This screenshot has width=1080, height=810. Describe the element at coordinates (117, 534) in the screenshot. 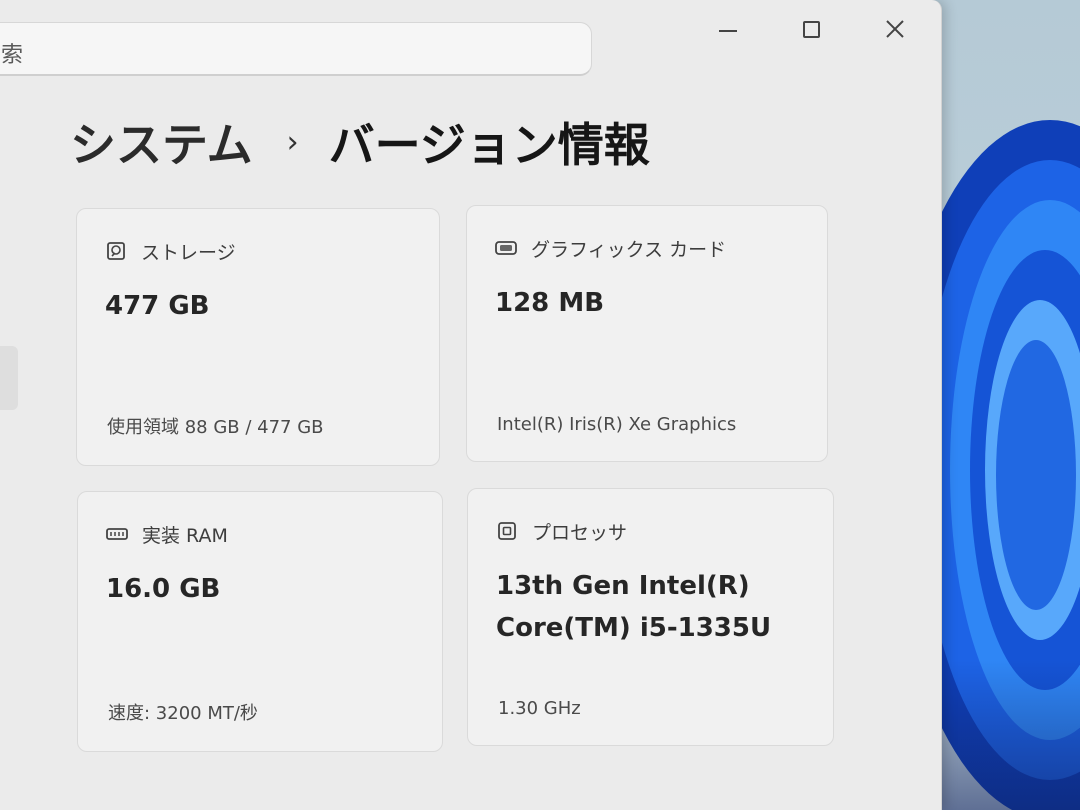

I see `memory-icon` at that location.